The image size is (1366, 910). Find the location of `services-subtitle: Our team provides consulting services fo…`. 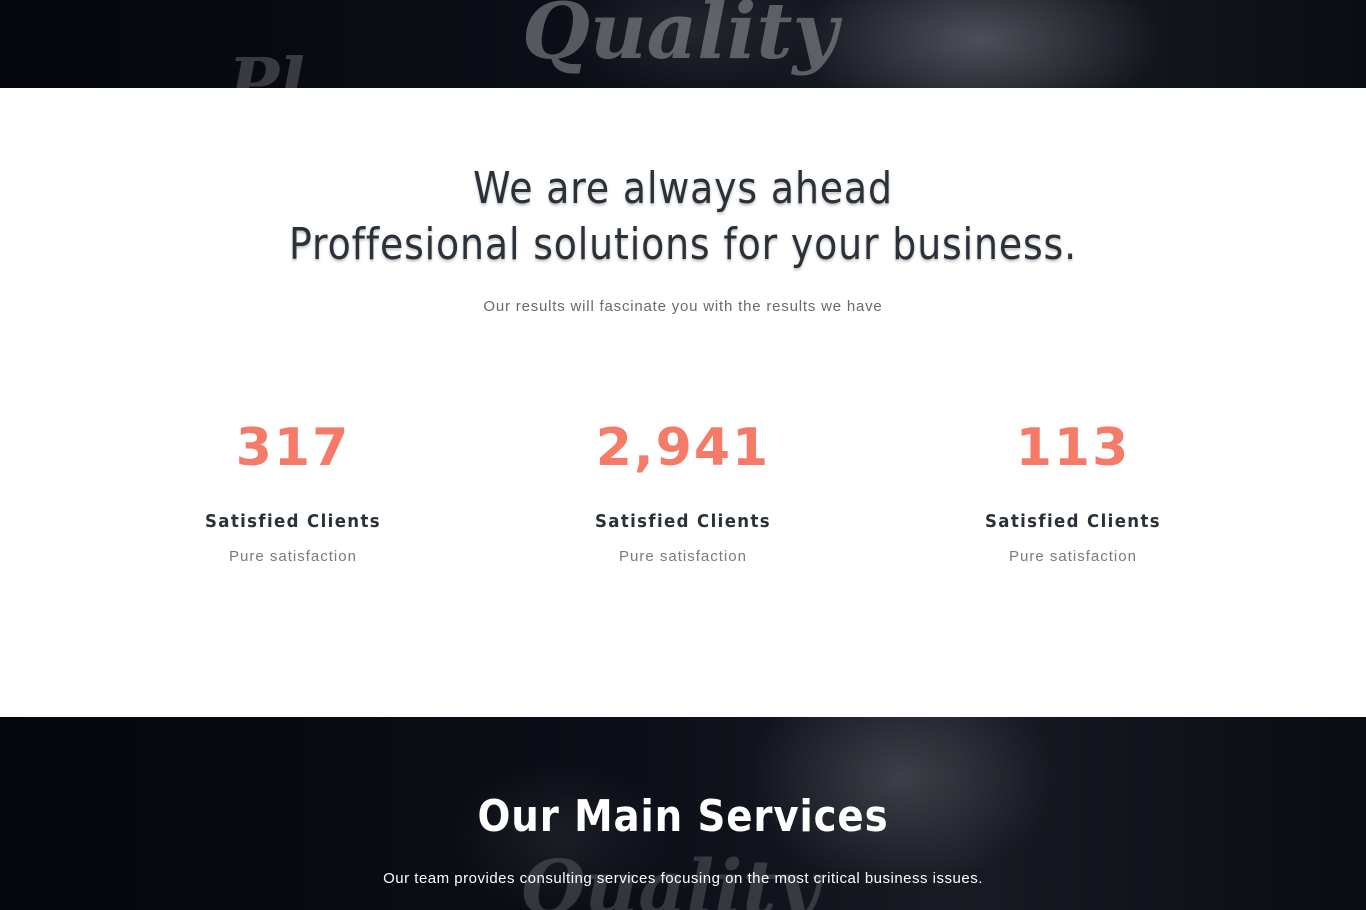

services-subtitle: Our team provides consulting services fo… is located at coordinates (683, 878).